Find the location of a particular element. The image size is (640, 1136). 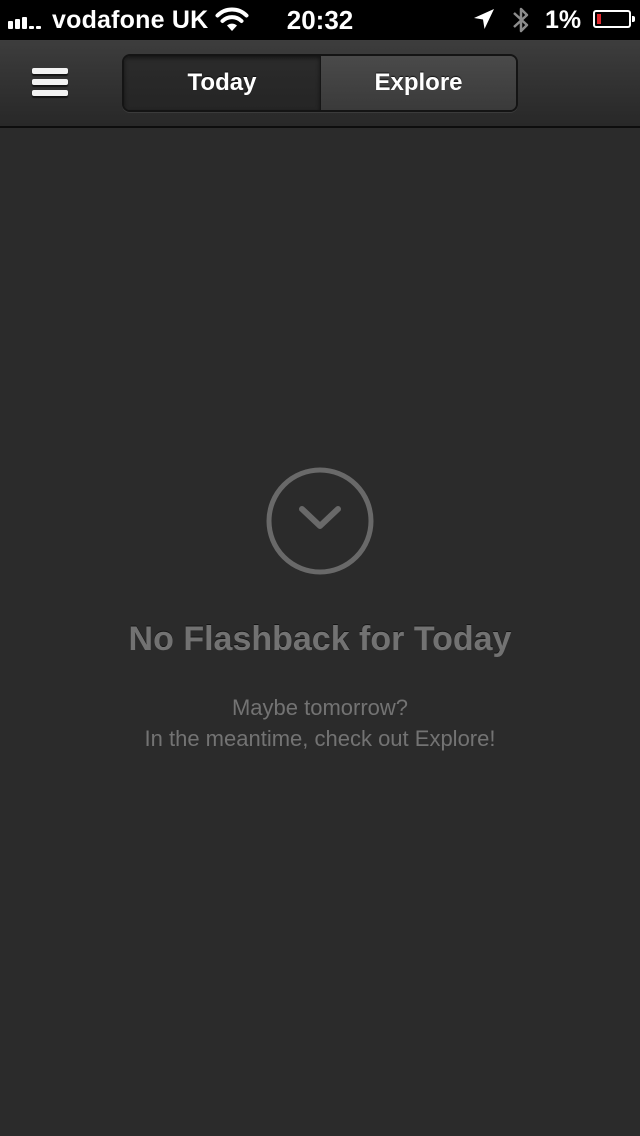

tab-explore: Explore is located at coordinates (418, 83).